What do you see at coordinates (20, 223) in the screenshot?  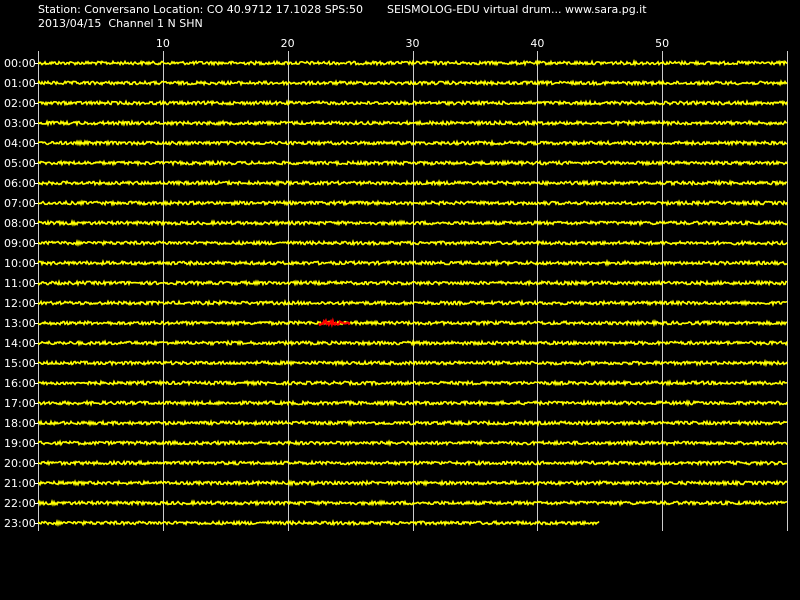 I see `row-time-label: 08:00` at bounding box center [20, 223].